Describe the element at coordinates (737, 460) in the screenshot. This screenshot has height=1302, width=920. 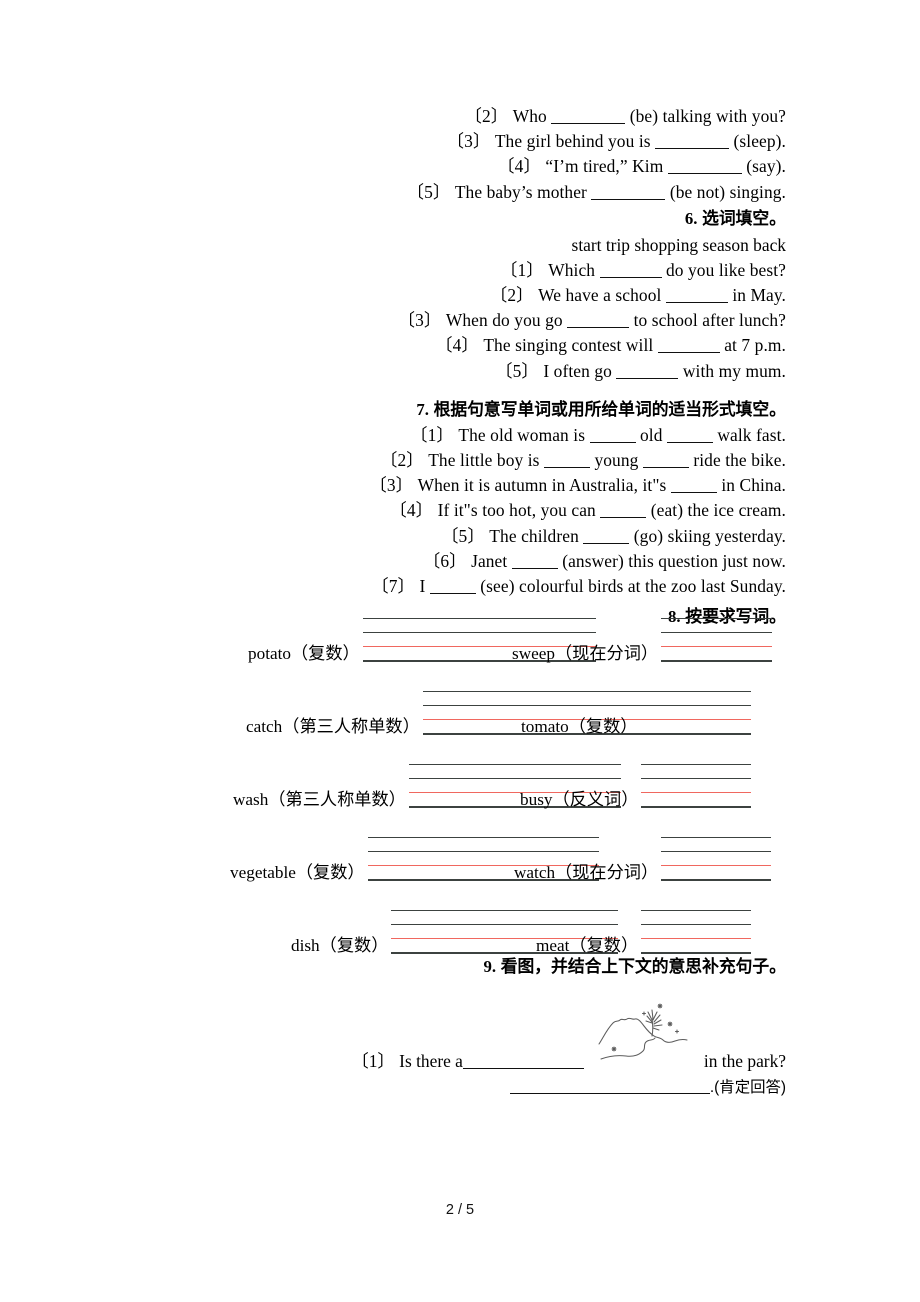
I see `item-text-post: ride the bike.` at that location.